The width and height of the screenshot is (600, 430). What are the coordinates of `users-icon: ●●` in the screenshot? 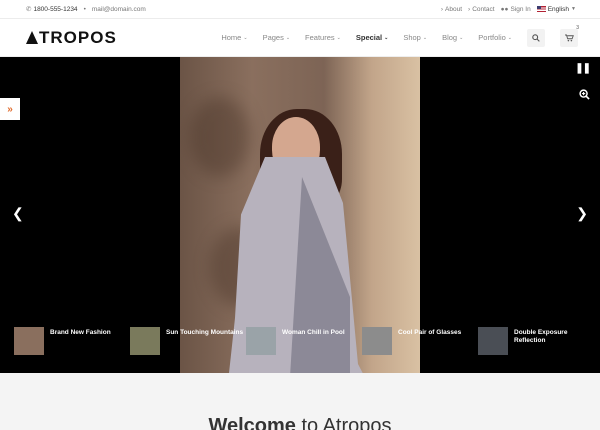 It's located at (504, 9).